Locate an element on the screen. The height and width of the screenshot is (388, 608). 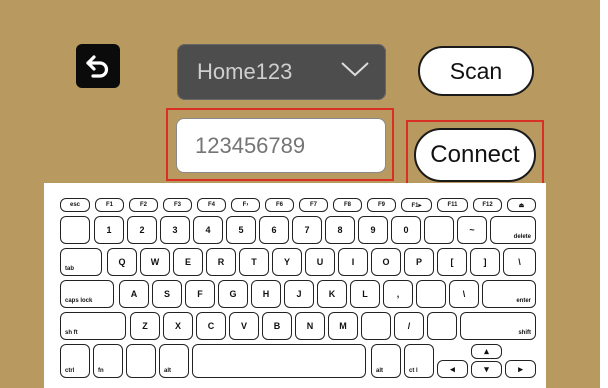
key-6: 6 is located at coordinates (274, 230).